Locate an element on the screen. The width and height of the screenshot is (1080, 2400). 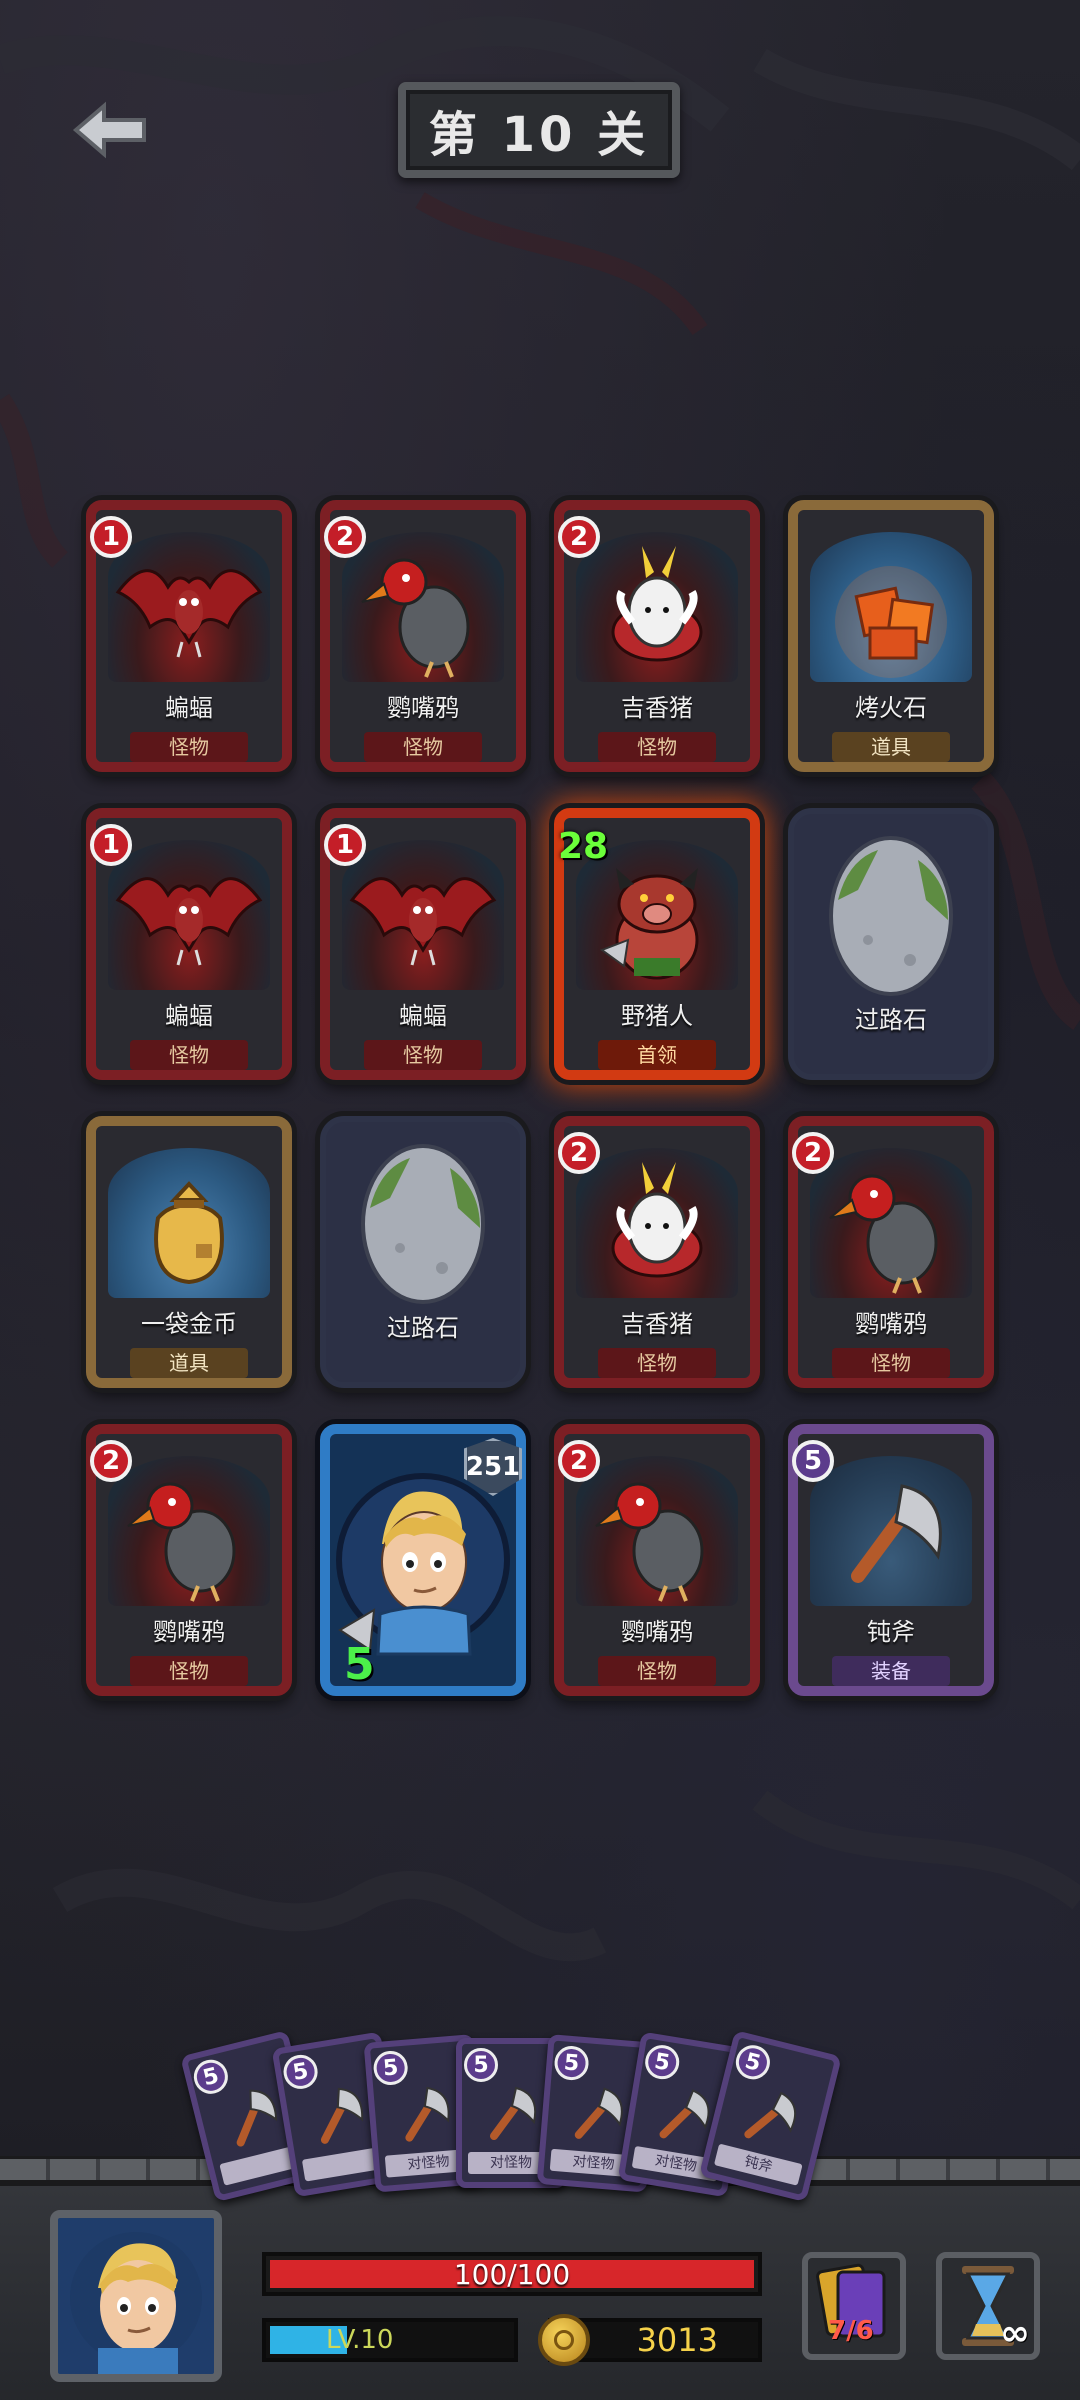
hero-face-icon is located at coordinates (136, 2303).